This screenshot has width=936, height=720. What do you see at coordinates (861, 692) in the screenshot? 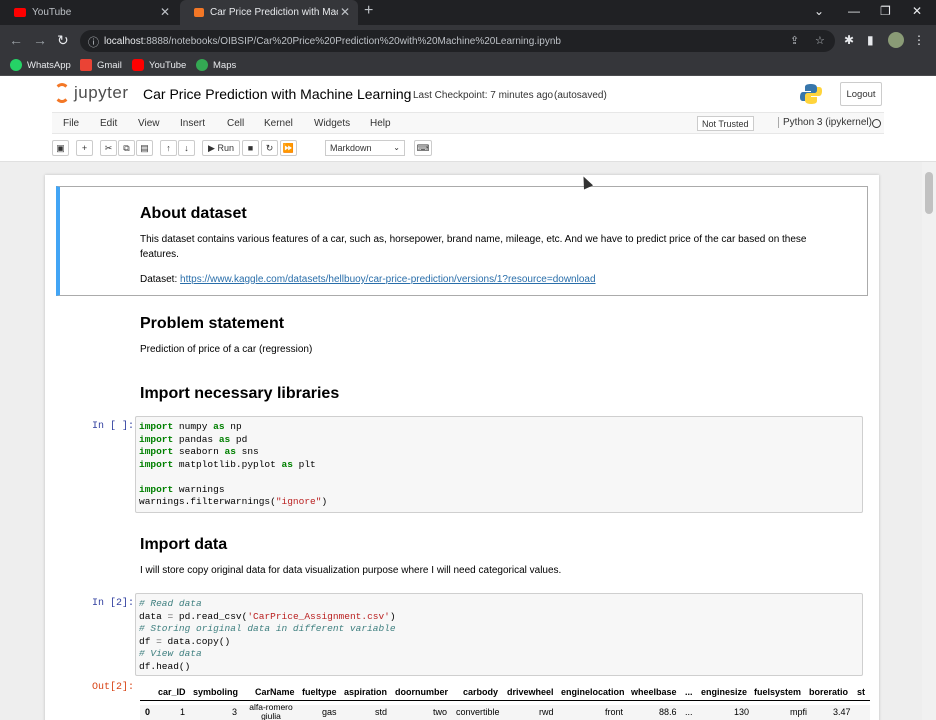
I see `column-header: st` at bounding box center [861, 692].